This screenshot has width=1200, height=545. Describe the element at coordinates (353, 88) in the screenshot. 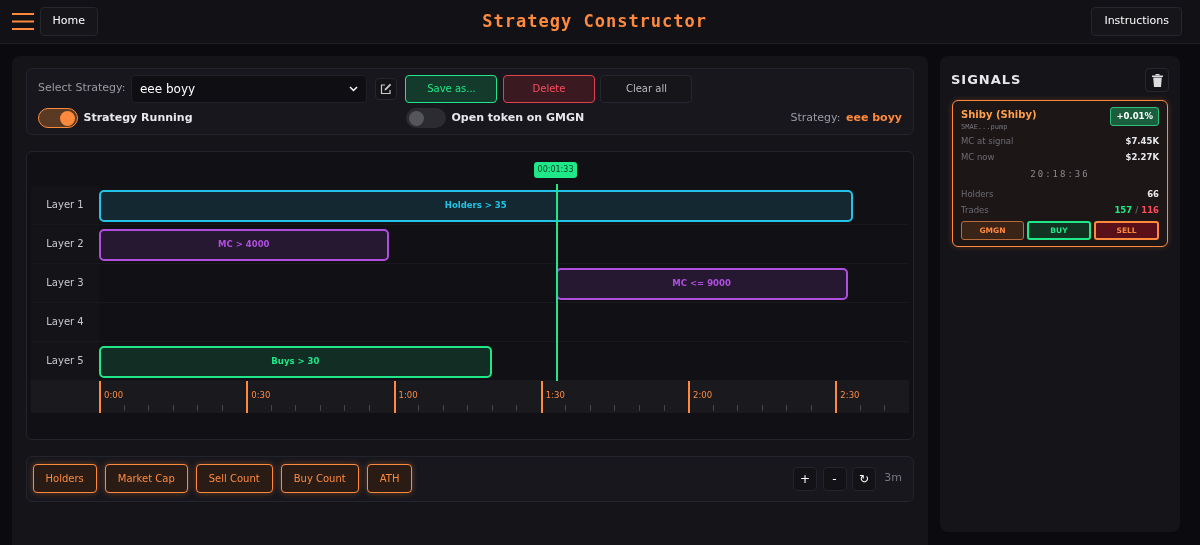

I see `chevron-down-icon` at that location.